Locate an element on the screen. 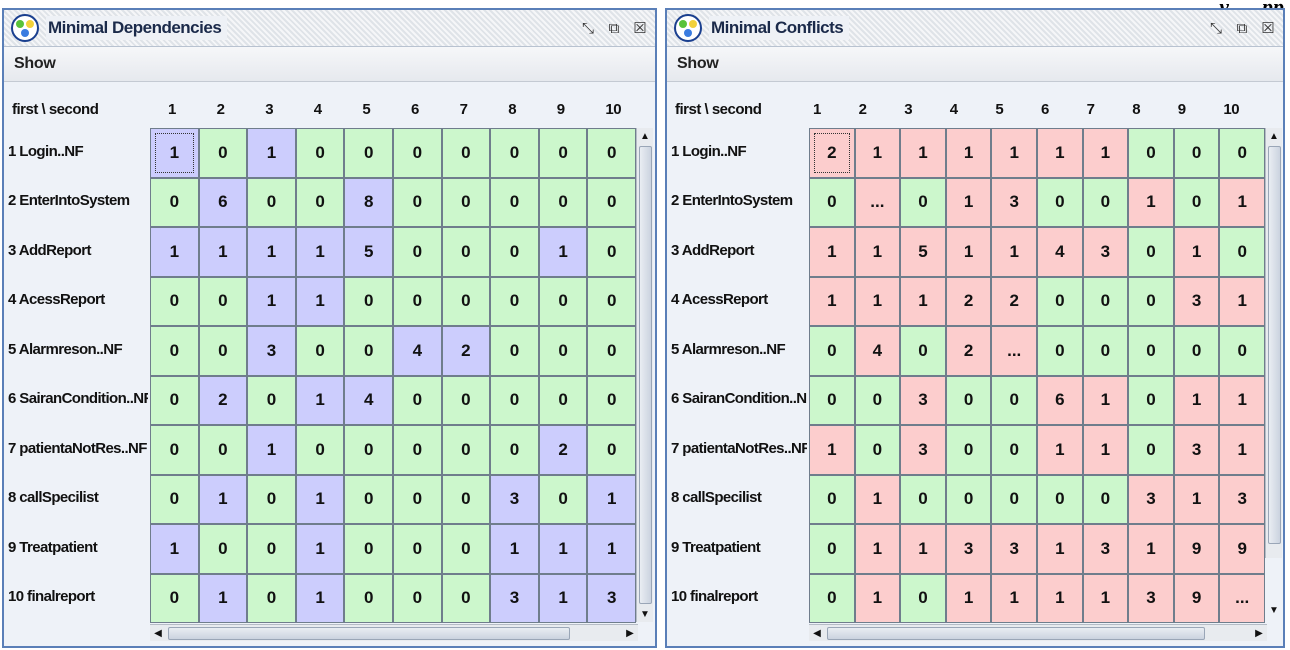  table-cell: 5 is located at coordinates (368, 252).